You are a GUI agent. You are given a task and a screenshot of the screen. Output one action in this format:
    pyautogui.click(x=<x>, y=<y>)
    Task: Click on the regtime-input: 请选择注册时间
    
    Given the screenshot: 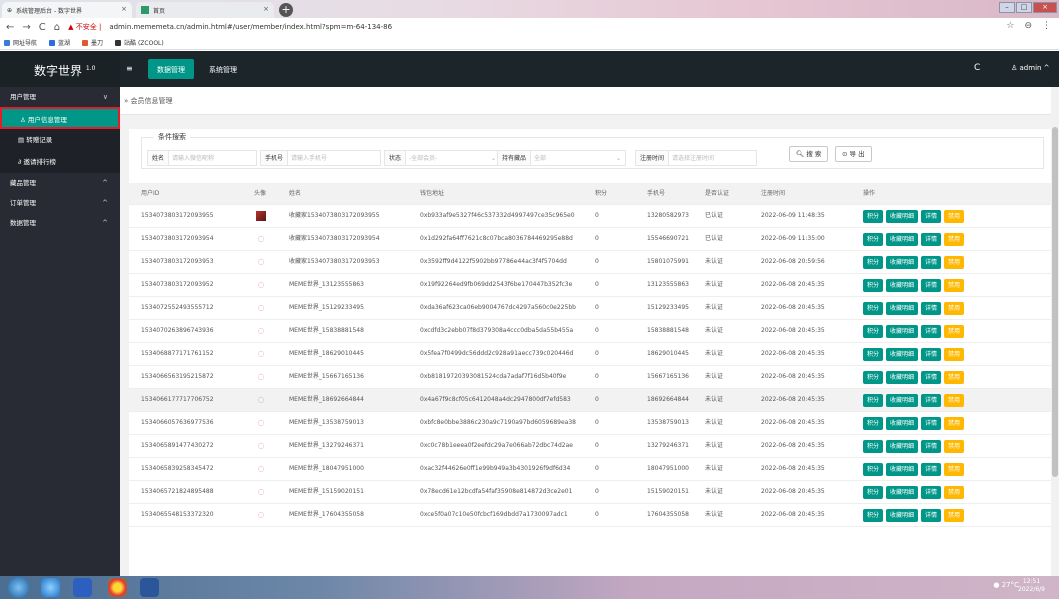 What is the action you would take?
    pyautogui.click(x=713, y=158)
    